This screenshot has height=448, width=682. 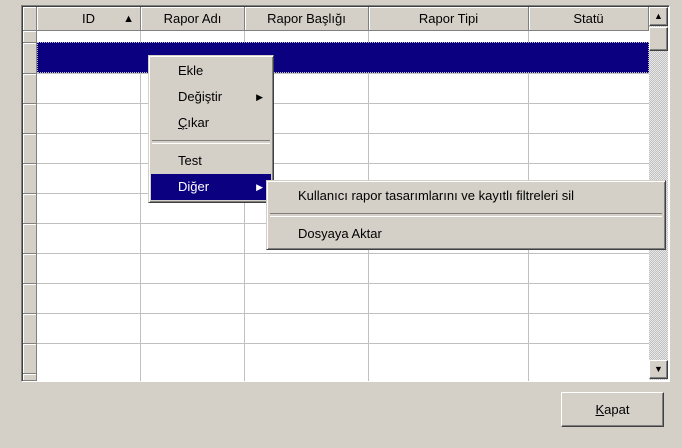 What do you see at coordinates (340, 233) in the screenshot?
I see `menu-item-label: Dosyaya Aktar` at bounding box center [340, 233].